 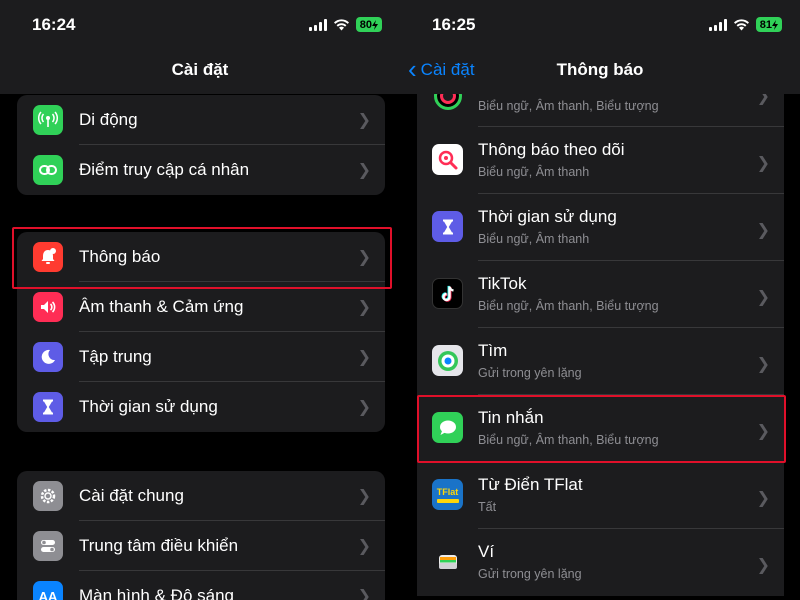 What do you see at coordinates (600, 562) in the screenshot?
I see `app-row-wallet: Ví Gửi trong yên lặng ❯` at bounding box center [600, 562].